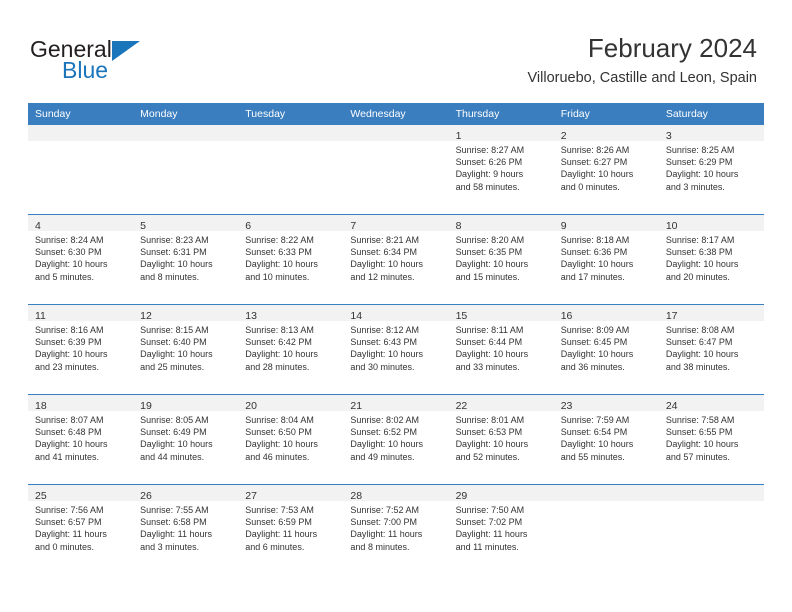 This screenshot has width=792, height=612. I want to click on day-detail-line: and 36 minutes., so click(592, 366).